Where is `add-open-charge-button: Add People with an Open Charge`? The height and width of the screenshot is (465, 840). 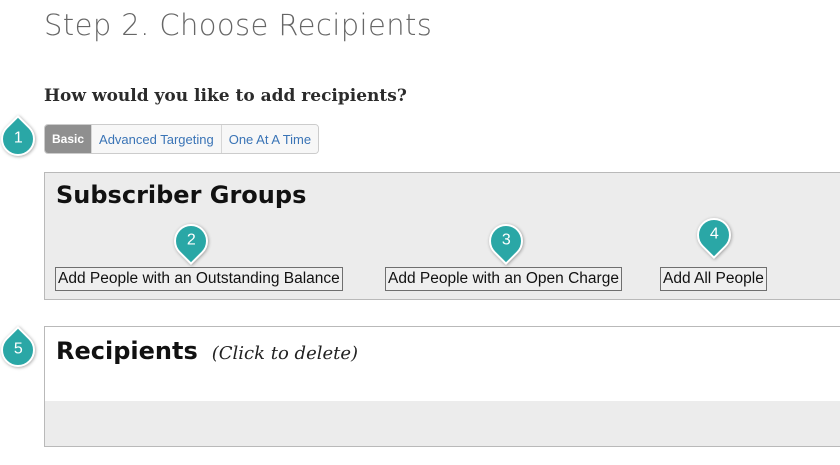 add-open-charge-button: Add People with an Open Charge is located at coordinates (503, 279).